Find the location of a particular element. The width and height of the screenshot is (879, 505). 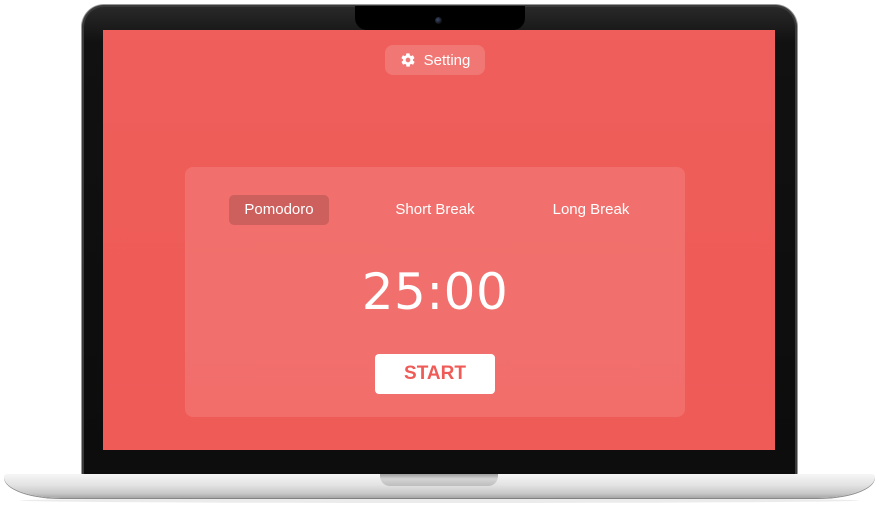

gear-icon is located at coordinates (408, 60).